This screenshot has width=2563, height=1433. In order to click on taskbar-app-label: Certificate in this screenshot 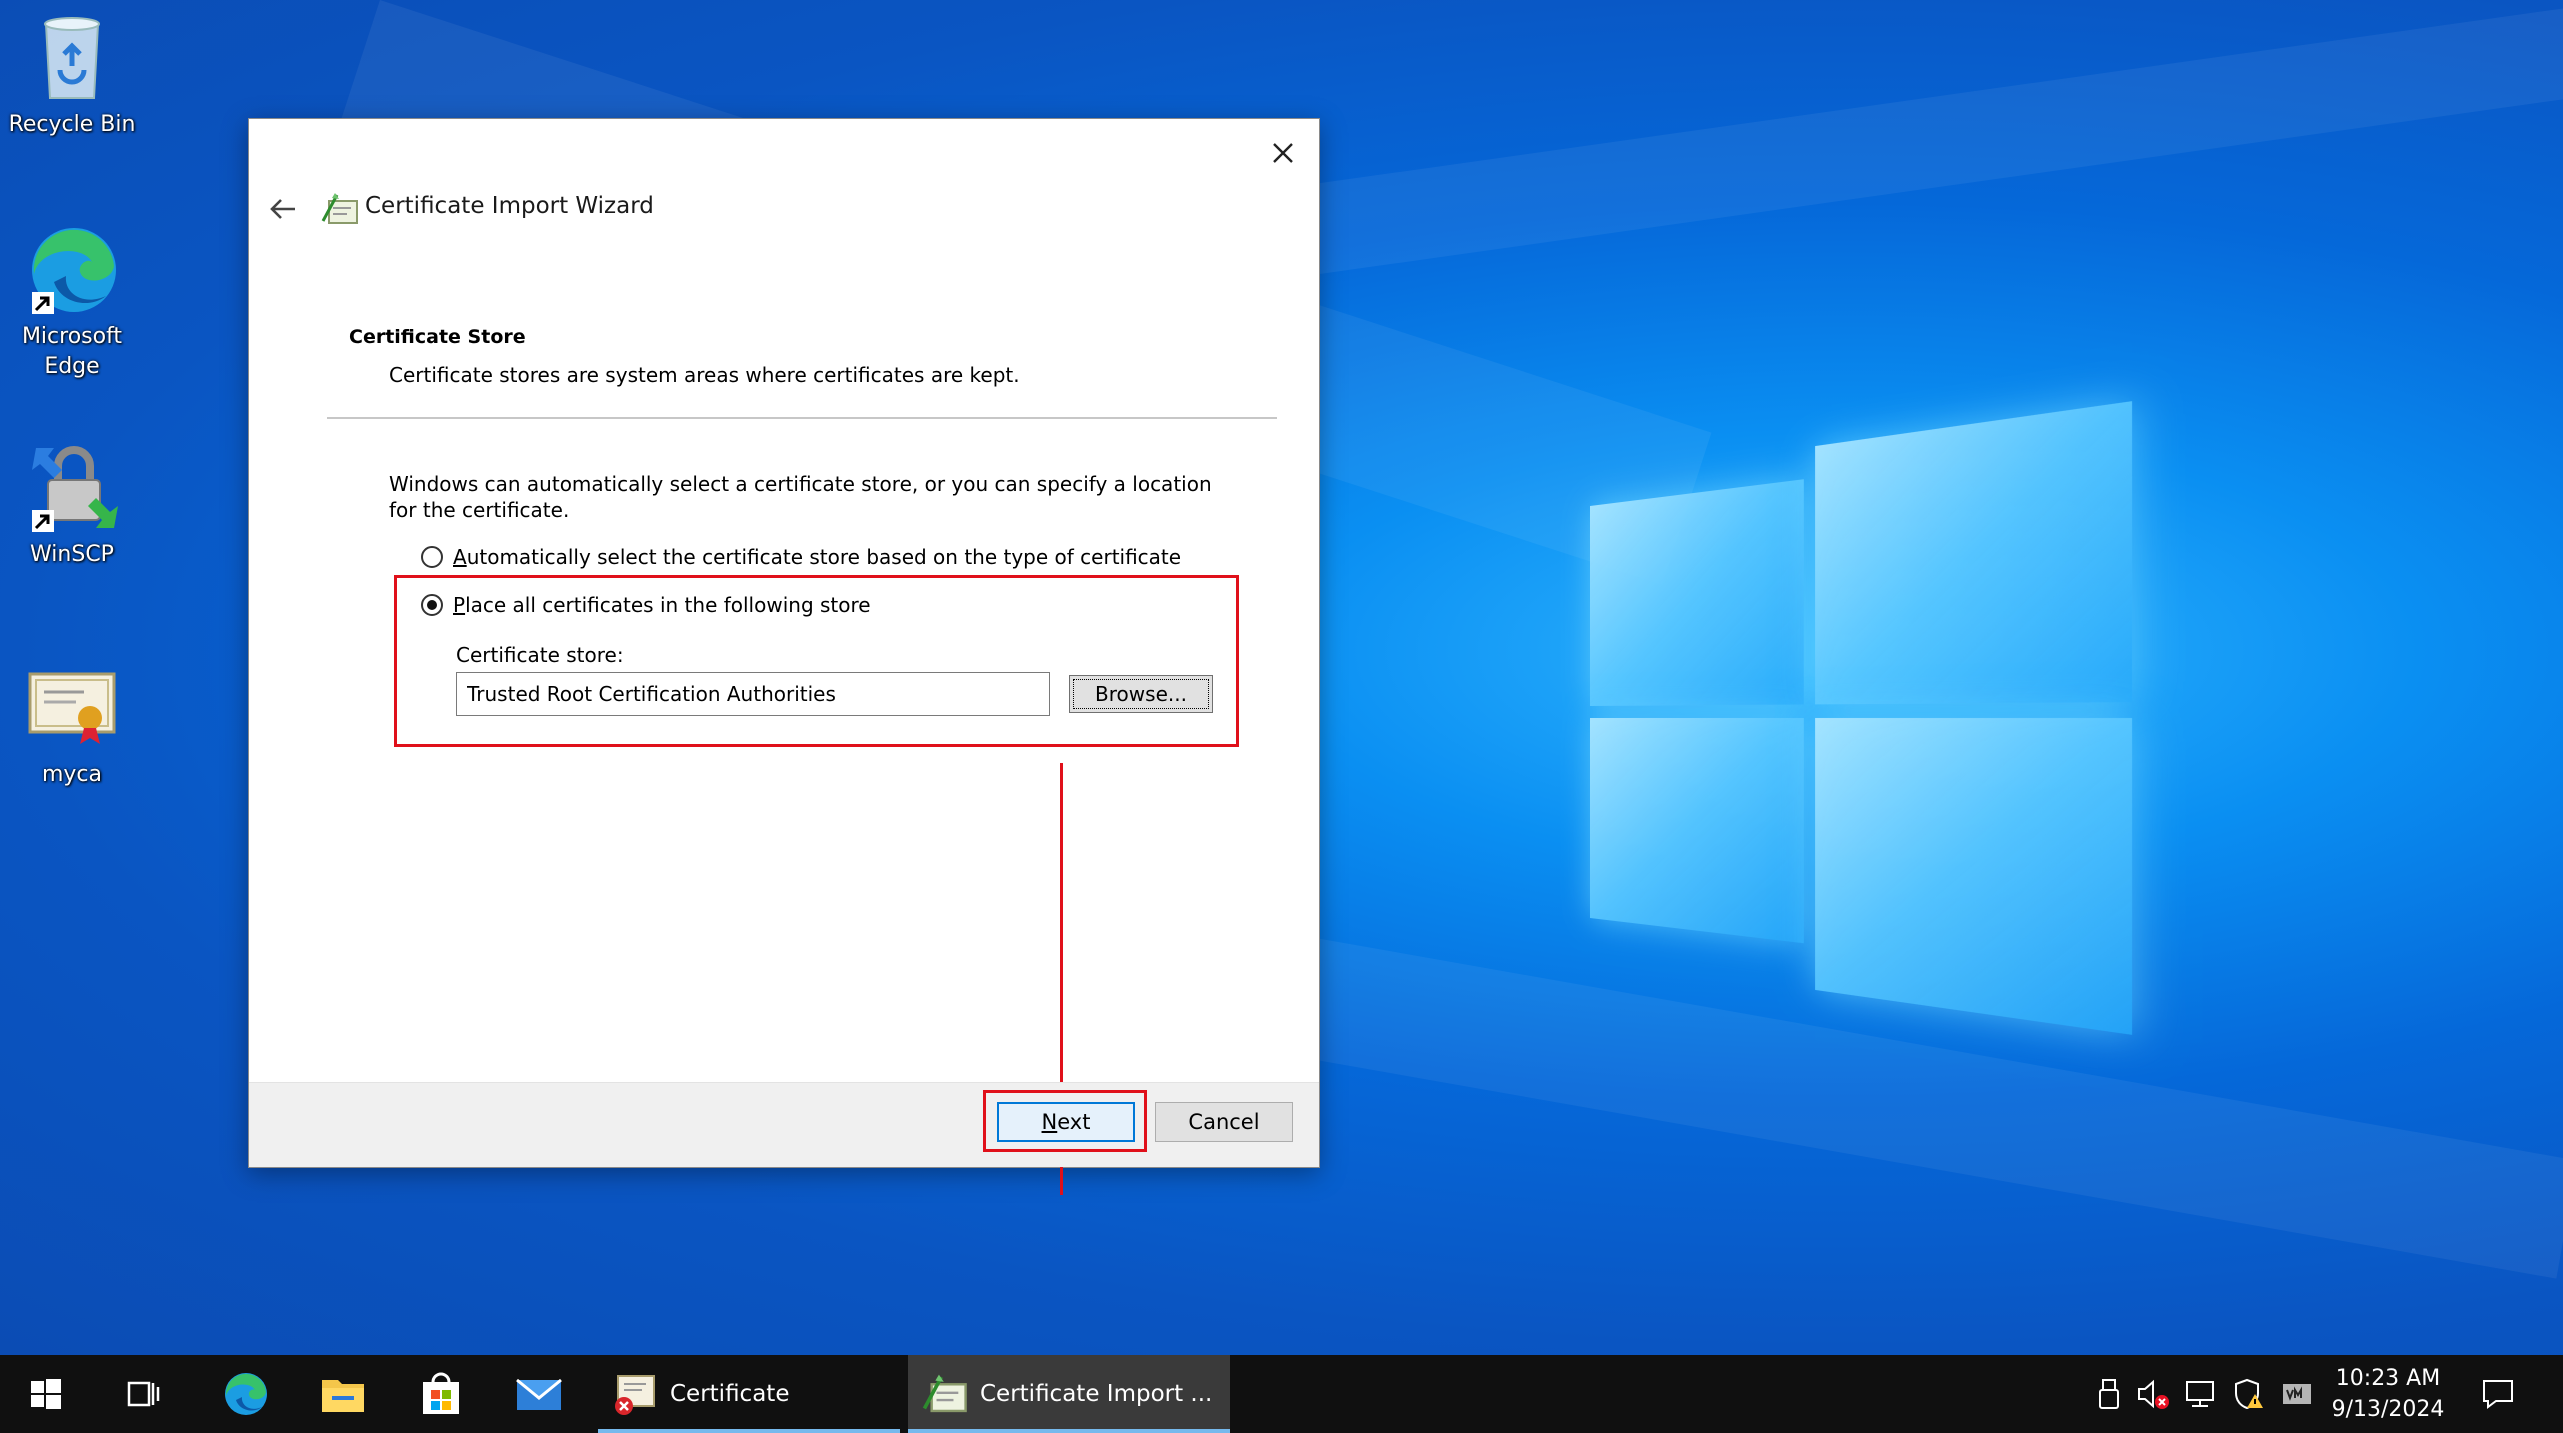, I will do `click(730, 1394)`.